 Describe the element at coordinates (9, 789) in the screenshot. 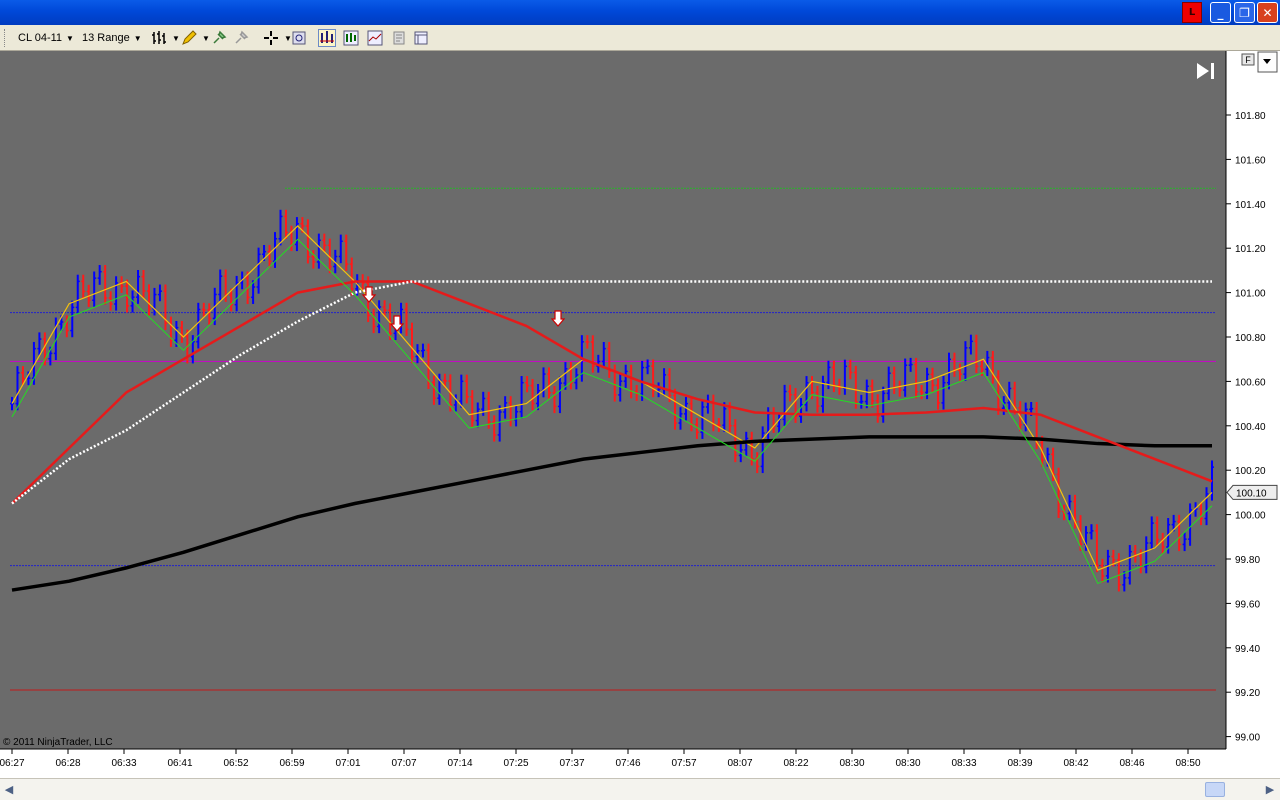

I see `scroll-left-arrow-icon: ◀` at that location.